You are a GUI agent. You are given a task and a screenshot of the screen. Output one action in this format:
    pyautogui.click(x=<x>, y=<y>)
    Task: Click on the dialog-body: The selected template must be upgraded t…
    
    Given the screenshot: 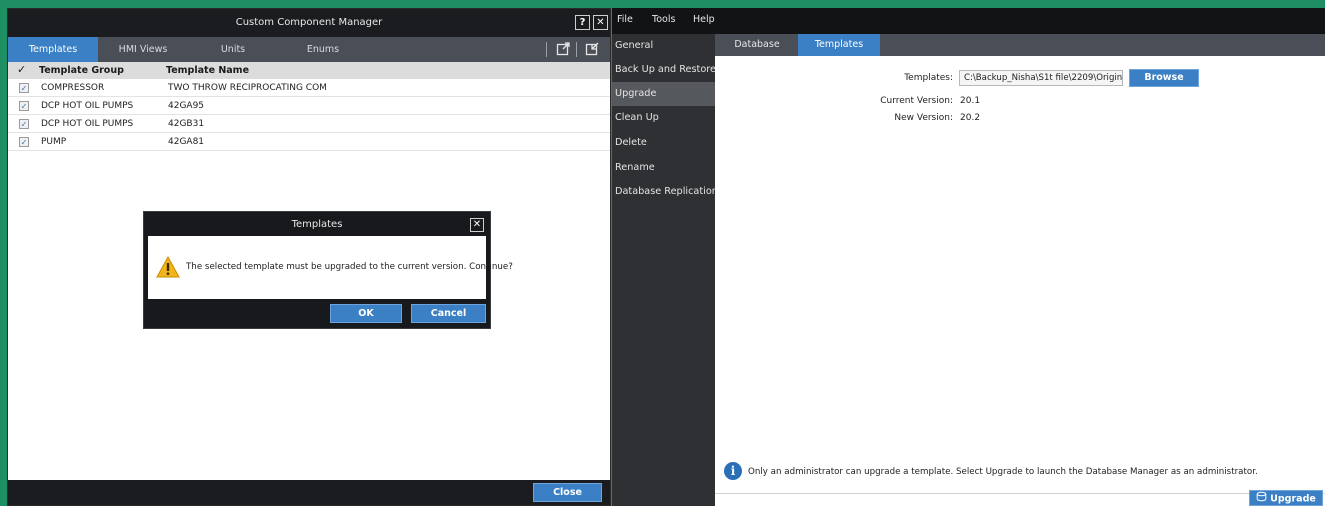 What is the action you would take?
    pyautogui.click(x=330, y=267)
    